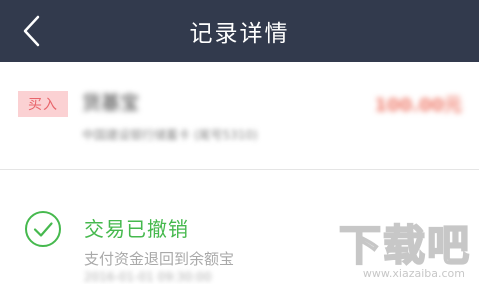 This screenshot has height=284, width=479. I want to click on status-title: 交易已撤销, so click(136, 229).